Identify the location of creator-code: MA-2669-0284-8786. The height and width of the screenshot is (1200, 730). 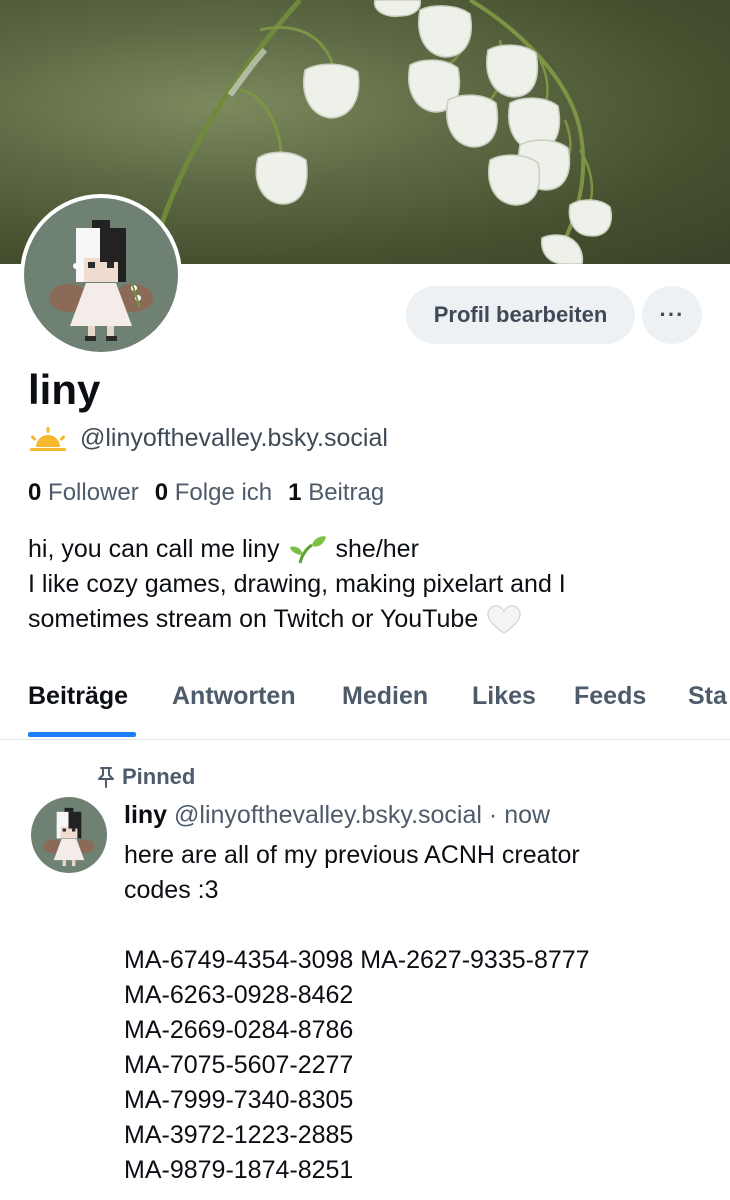
(239, 1030).